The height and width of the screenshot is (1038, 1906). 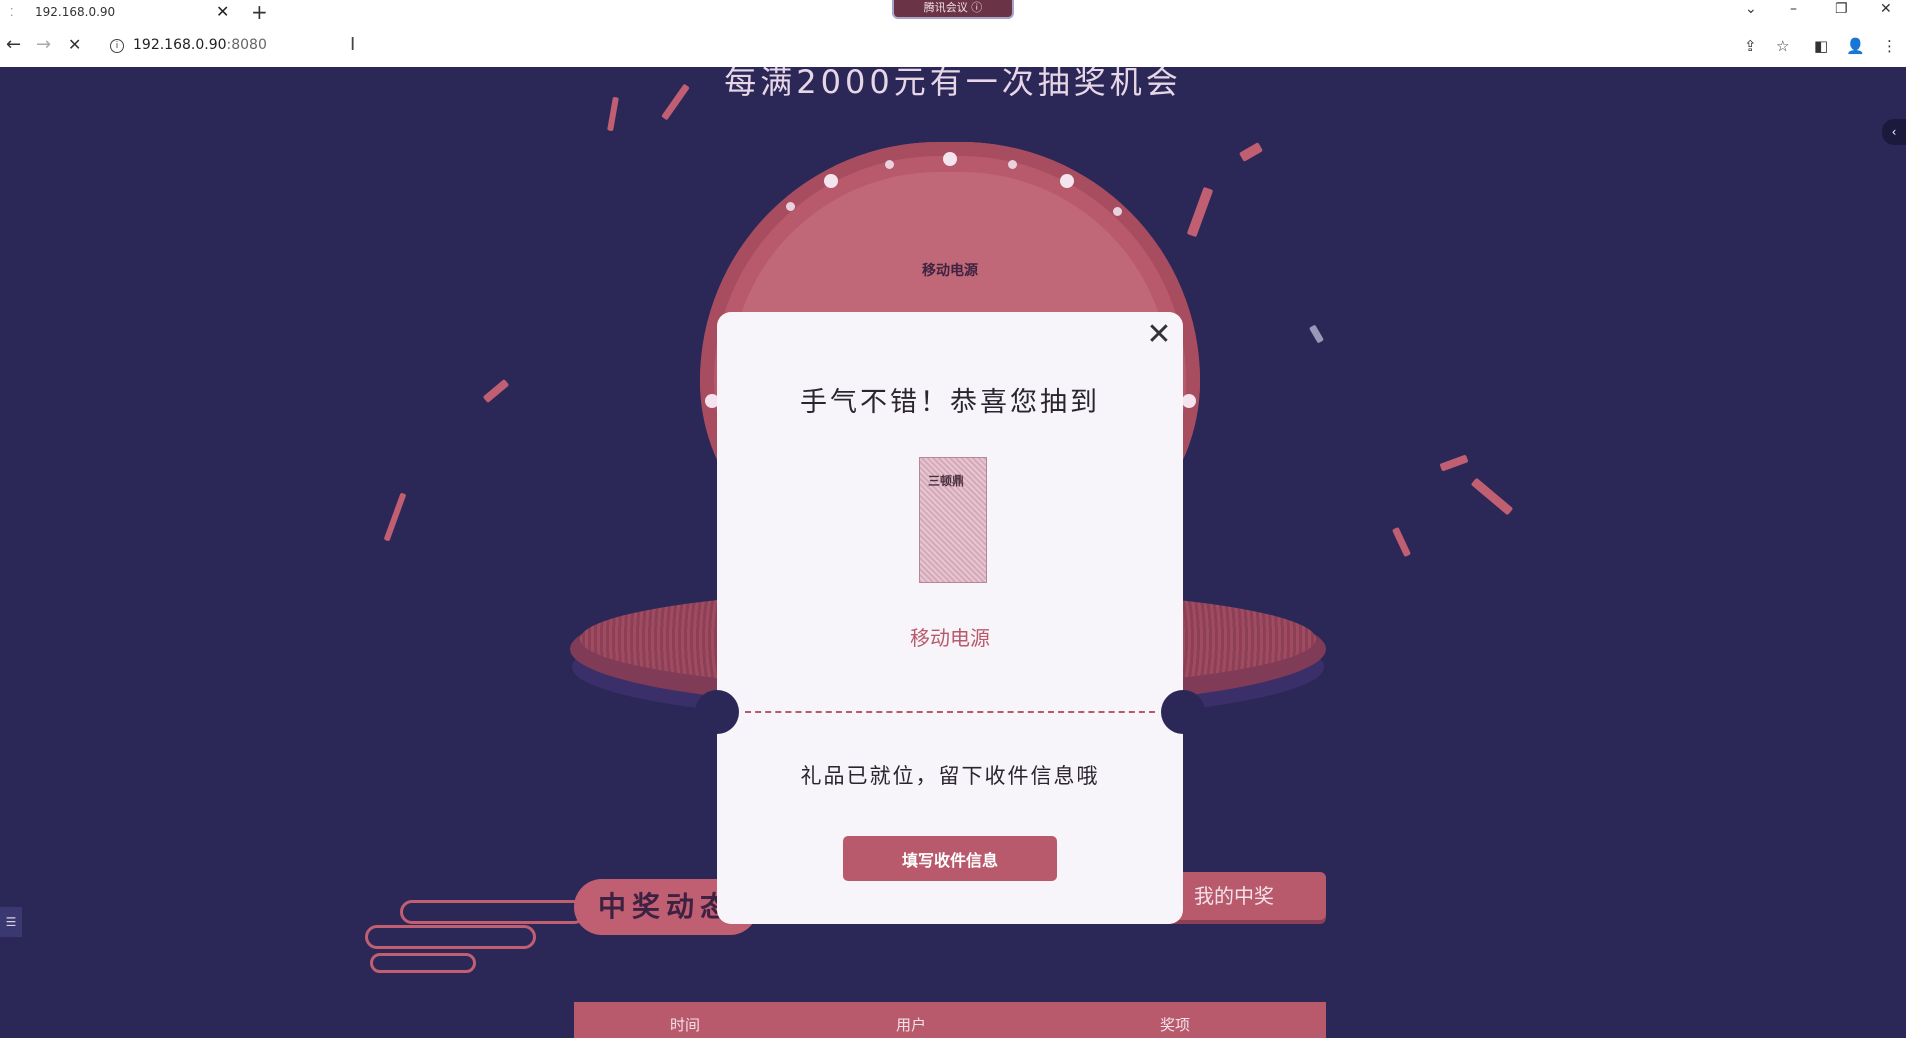 I want to click on back-icon: ←, so click(x=13, y=44).